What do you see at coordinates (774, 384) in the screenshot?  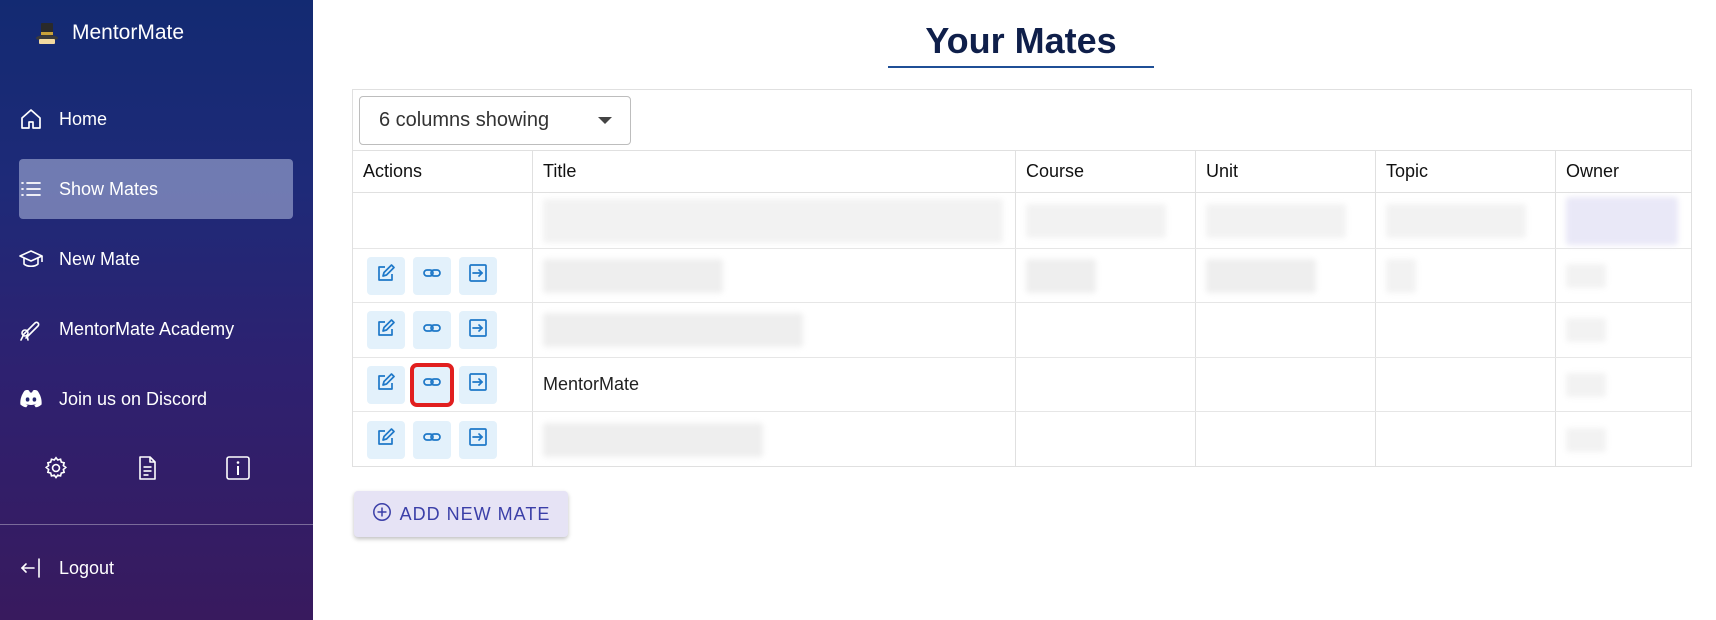 I see `title-cell: MentorMate` at bounding box center [774, 384].